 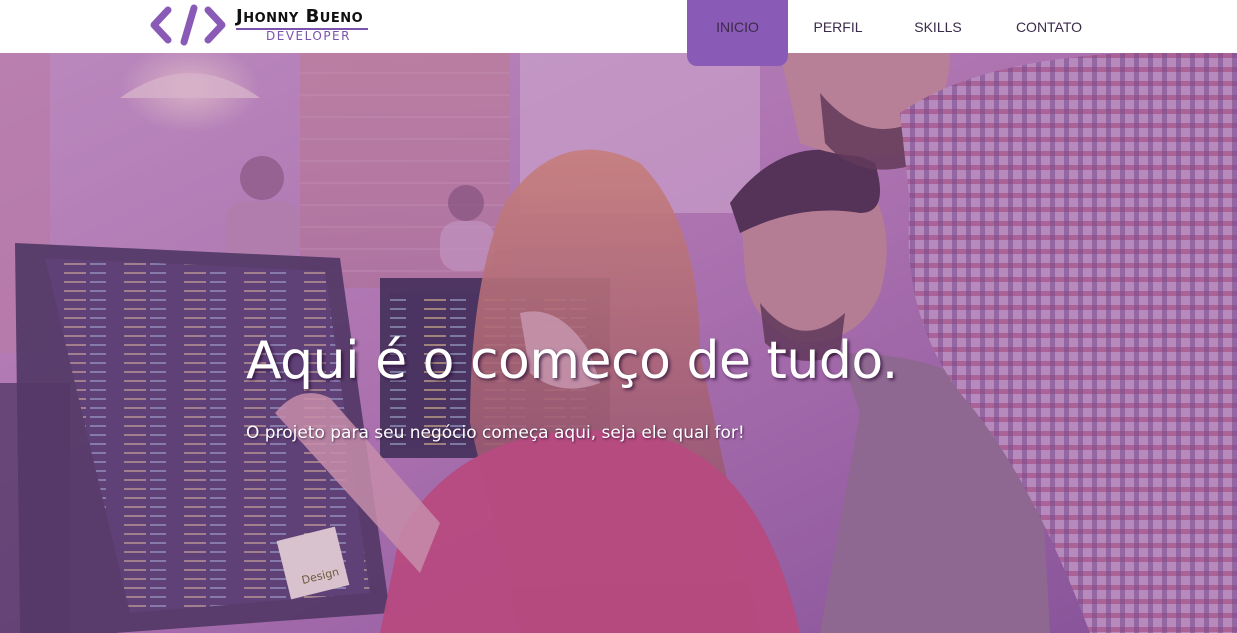 I want to click on nav-item-perfil: PERFIL, so click(x=838, y=26).